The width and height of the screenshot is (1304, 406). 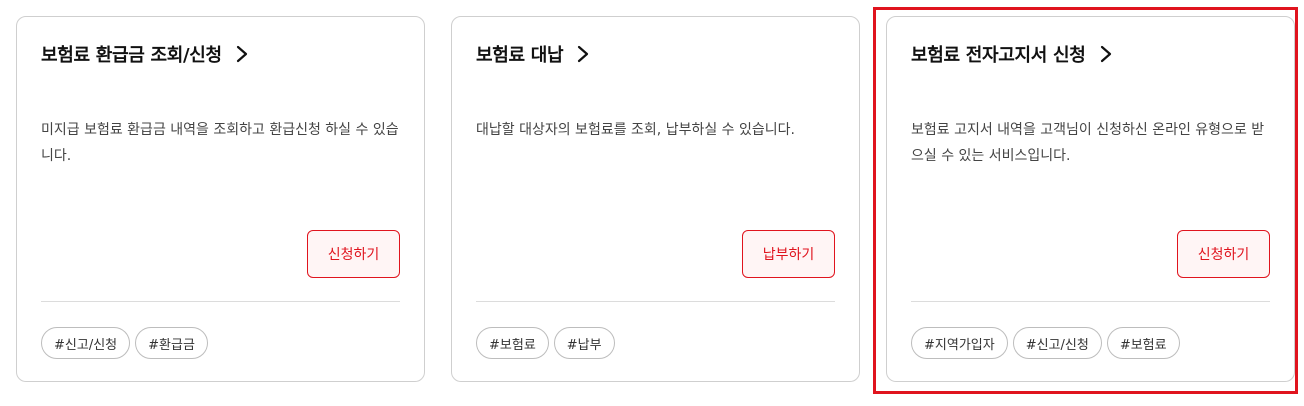 What do you see at coordinates (171, 343) in the screenshot?
I see `tag-chip: #환급금` at bounding box center [171, 343].